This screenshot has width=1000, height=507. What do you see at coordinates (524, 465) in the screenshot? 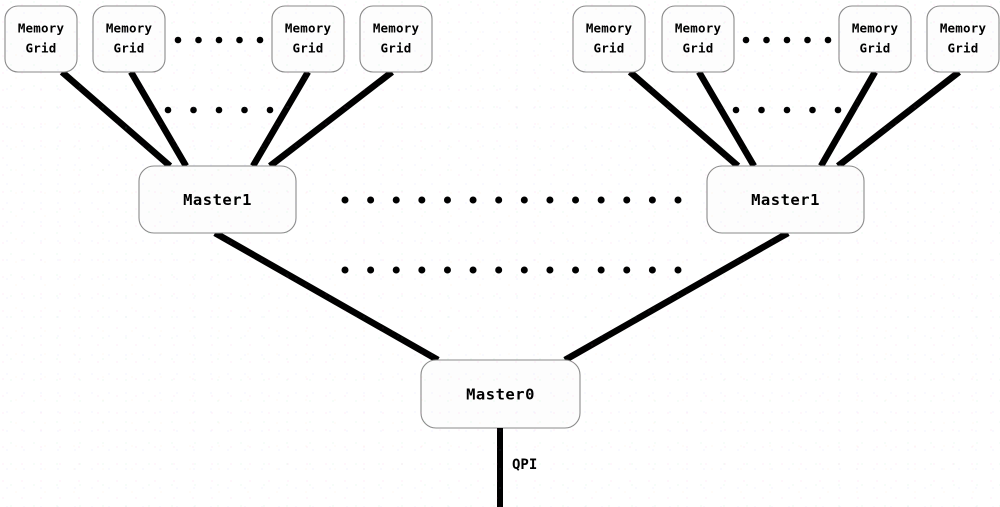
I see `qpi-label: QPI` at bounding box center [524, 465].